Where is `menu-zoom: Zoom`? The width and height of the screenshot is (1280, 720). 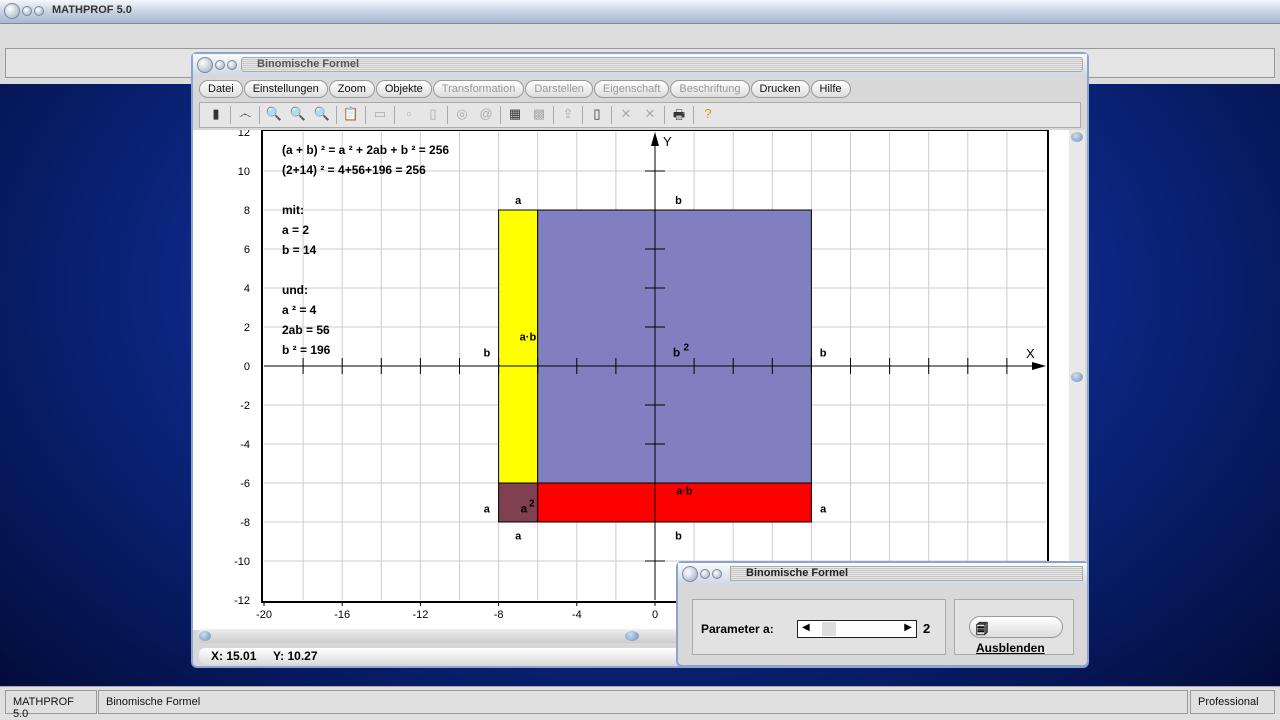 menu-zoom: Zoom is located at coordinates (351, 89).